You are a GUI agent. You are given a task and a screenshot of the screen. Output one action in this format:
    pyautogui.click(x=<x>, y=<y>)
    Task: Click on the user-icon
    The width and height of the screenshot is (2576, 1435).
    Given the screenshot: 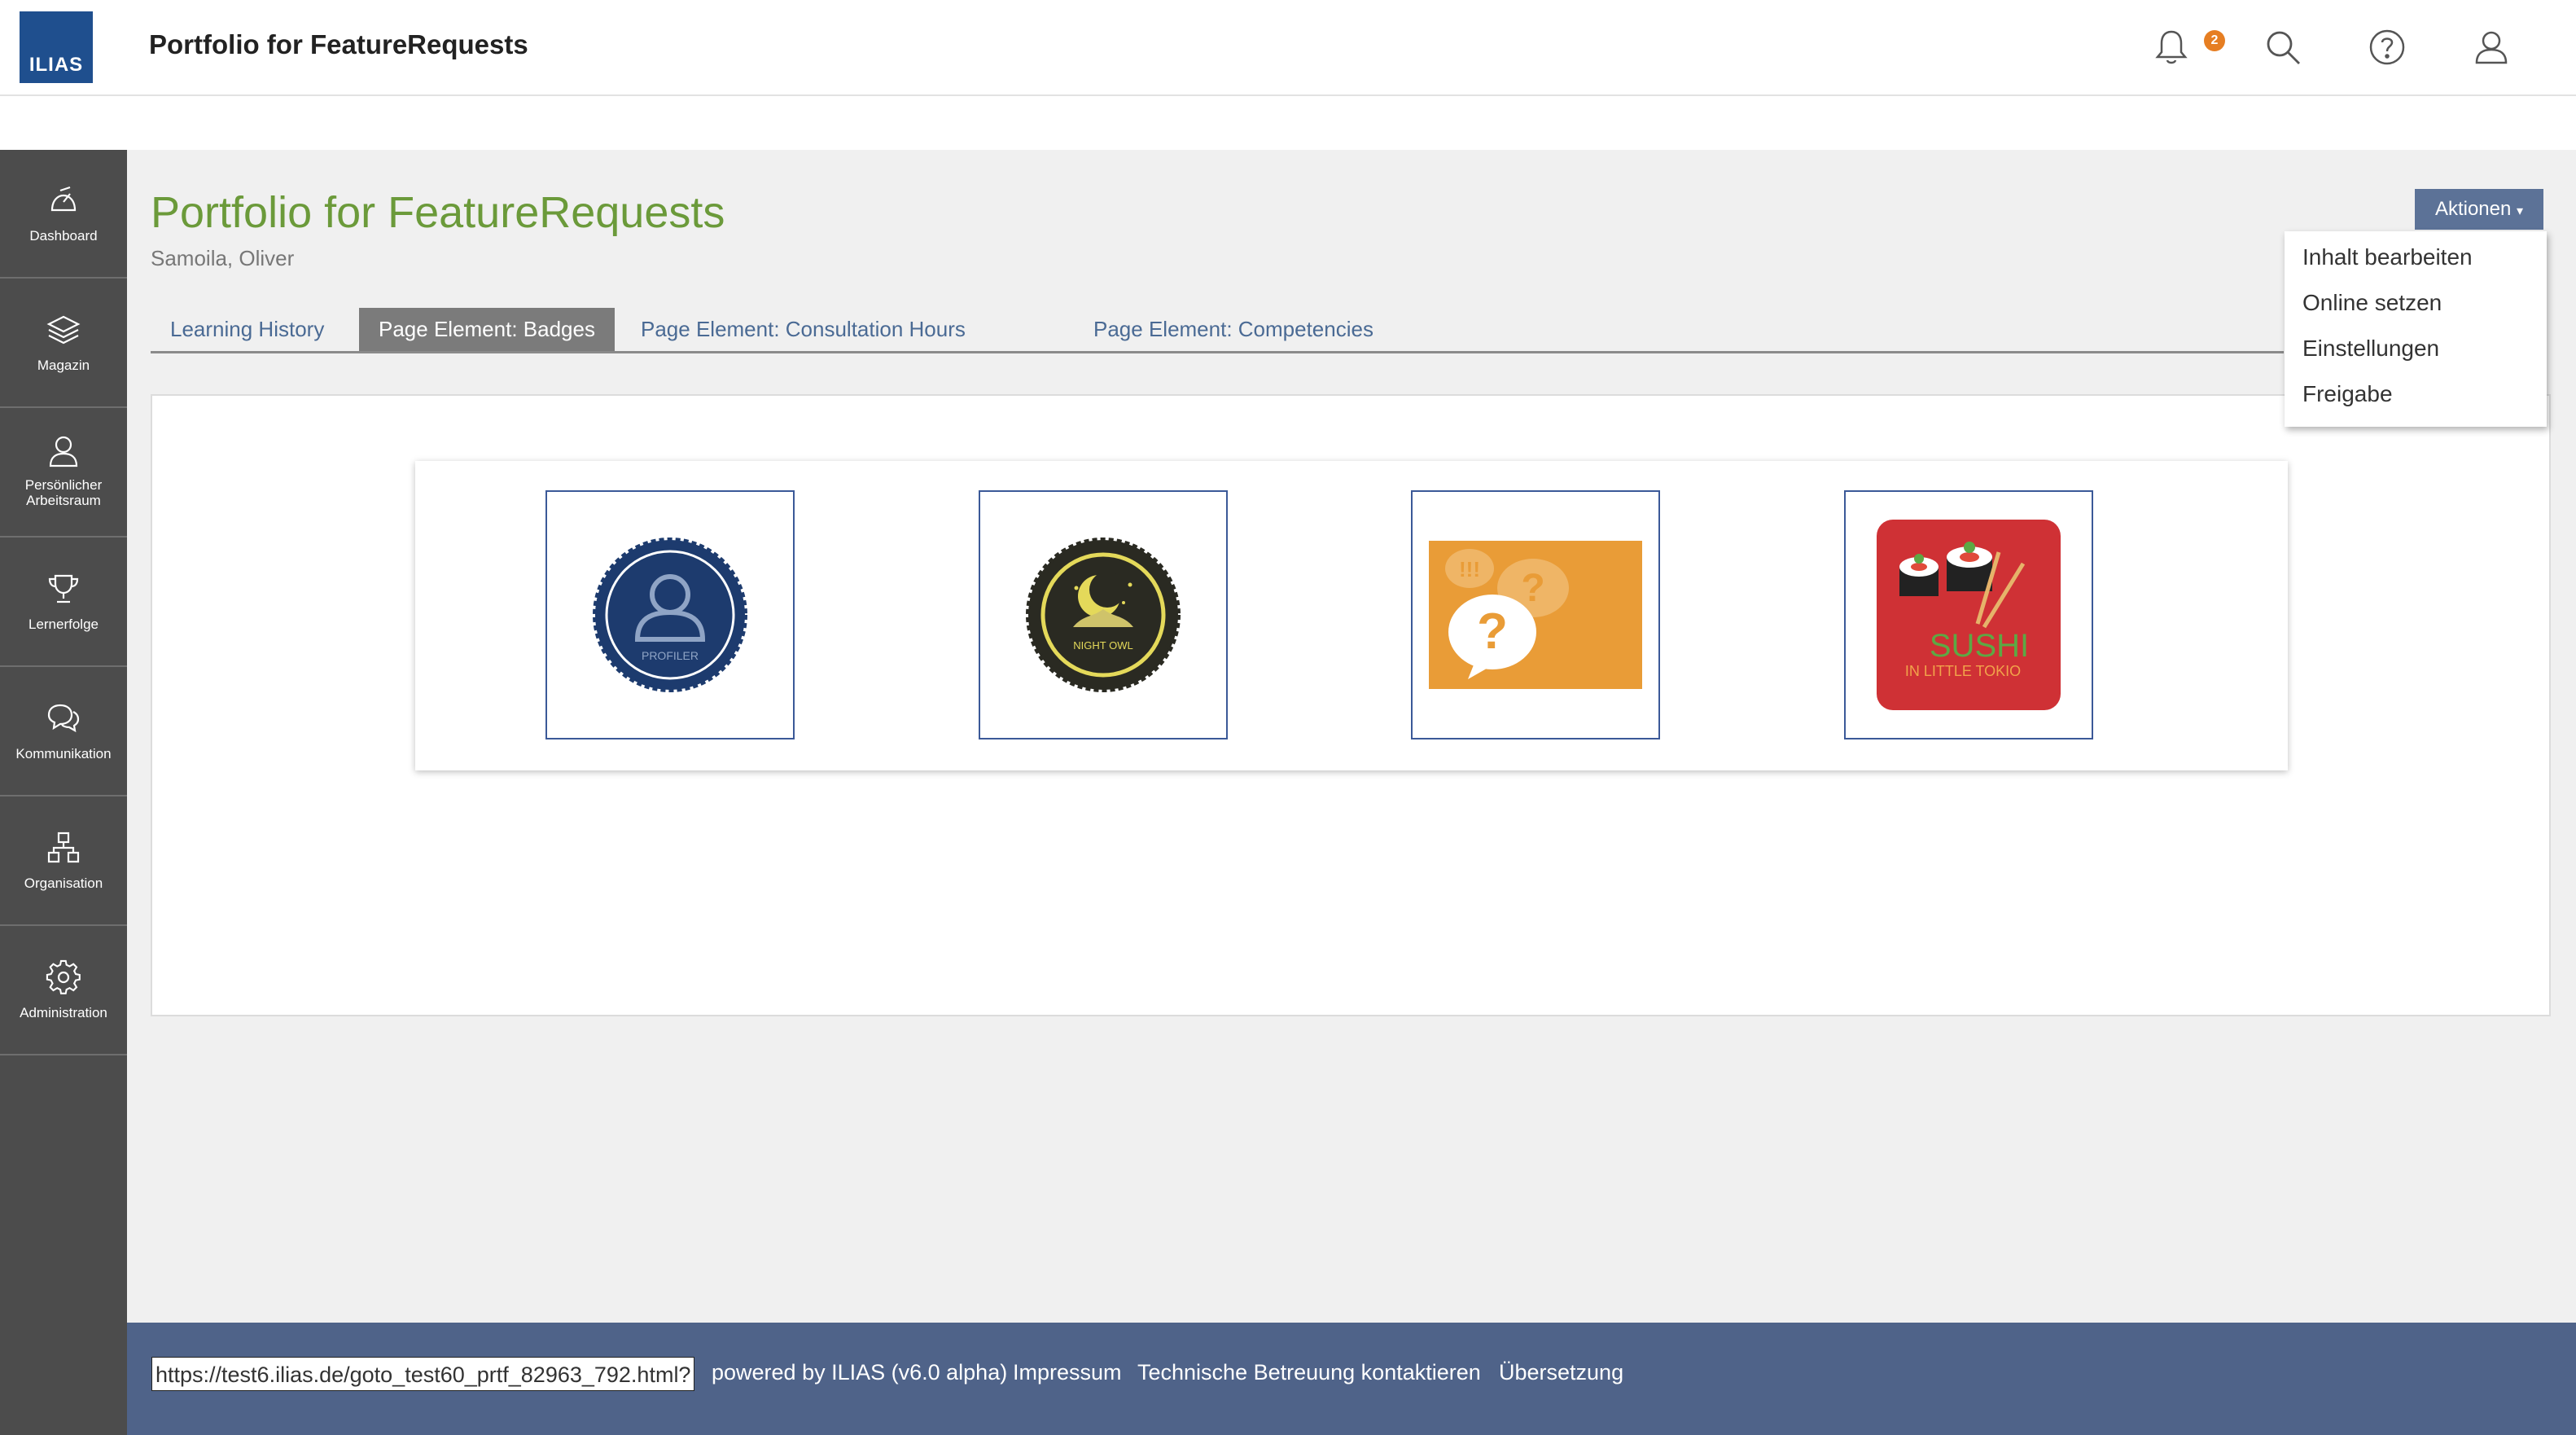 What is the action you would take?
    pyautogui.click(x=2491, y=47)
    